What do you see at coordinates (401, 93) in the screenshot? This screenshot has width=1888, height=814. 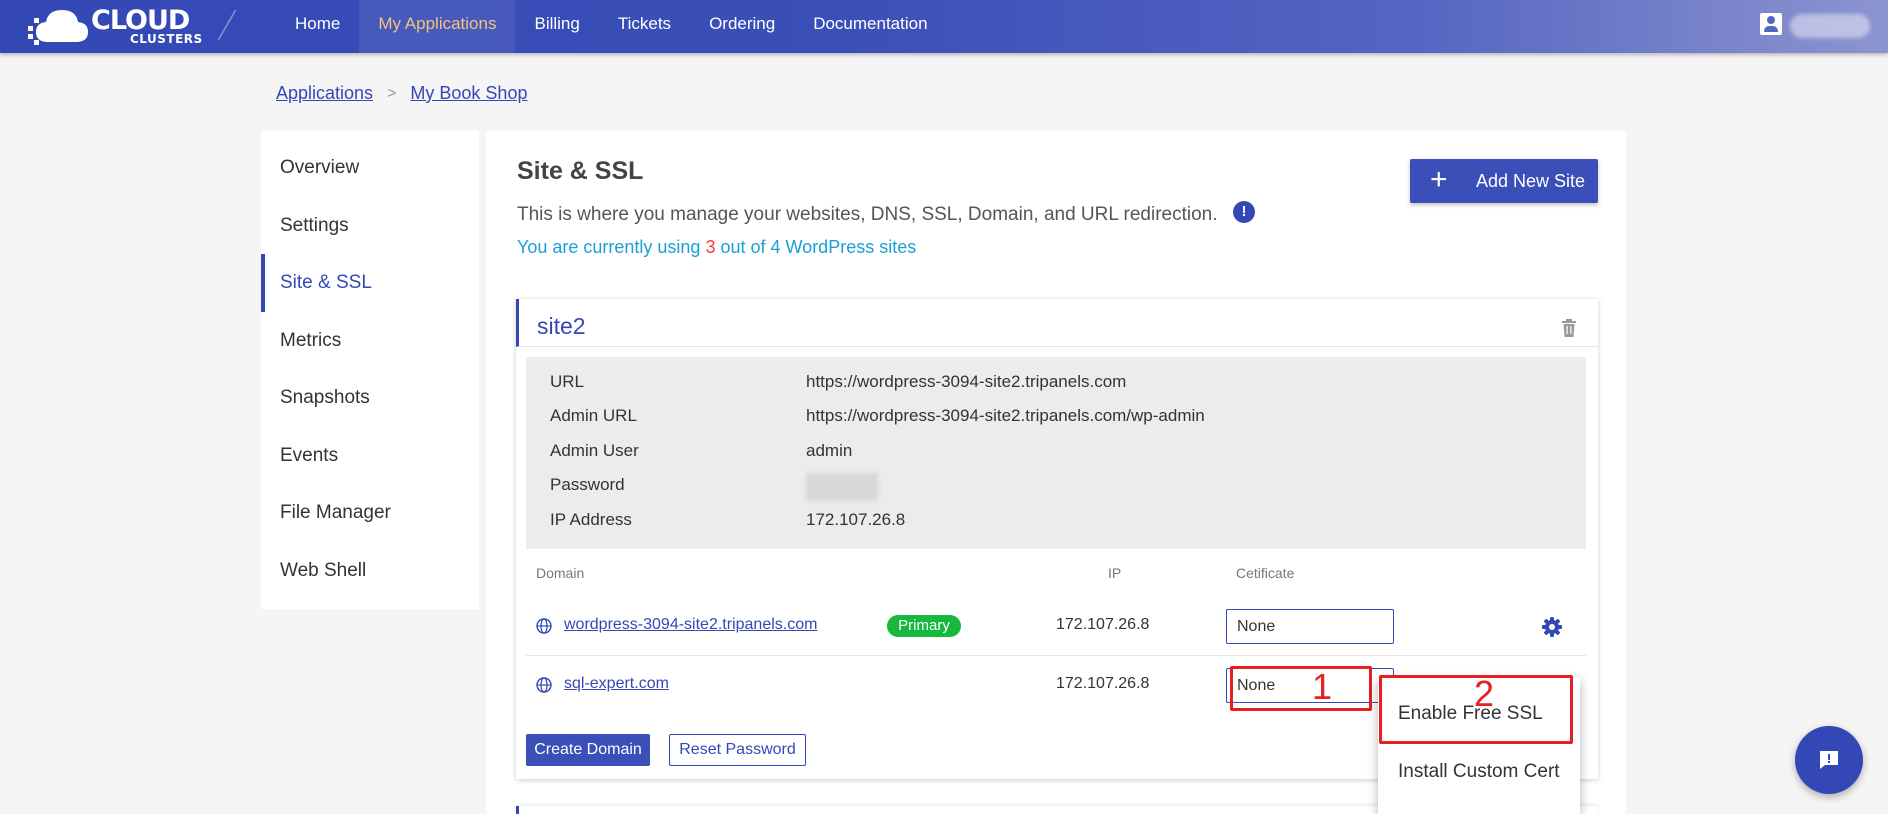 I see `breadcrumb: Applications > My Book Shop` at bounding box center [401, 93].